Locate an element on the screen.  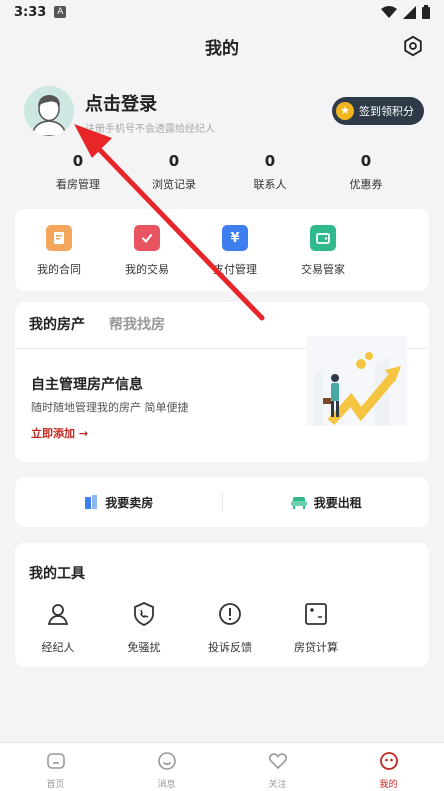
service-label: 交易管家 is located at coordinates (323, 269).